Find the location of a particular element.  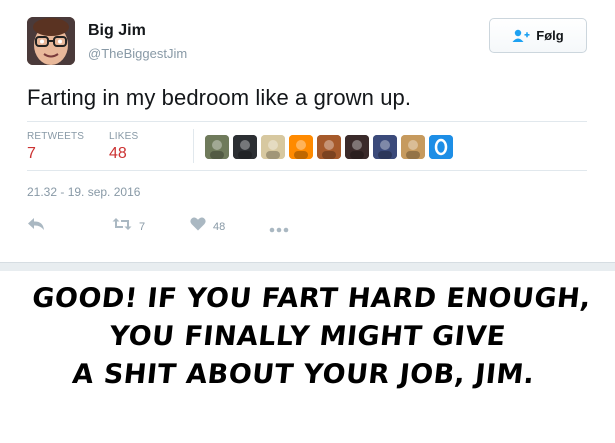

follow-button-label: Følg is located at coordinates (550, 35).